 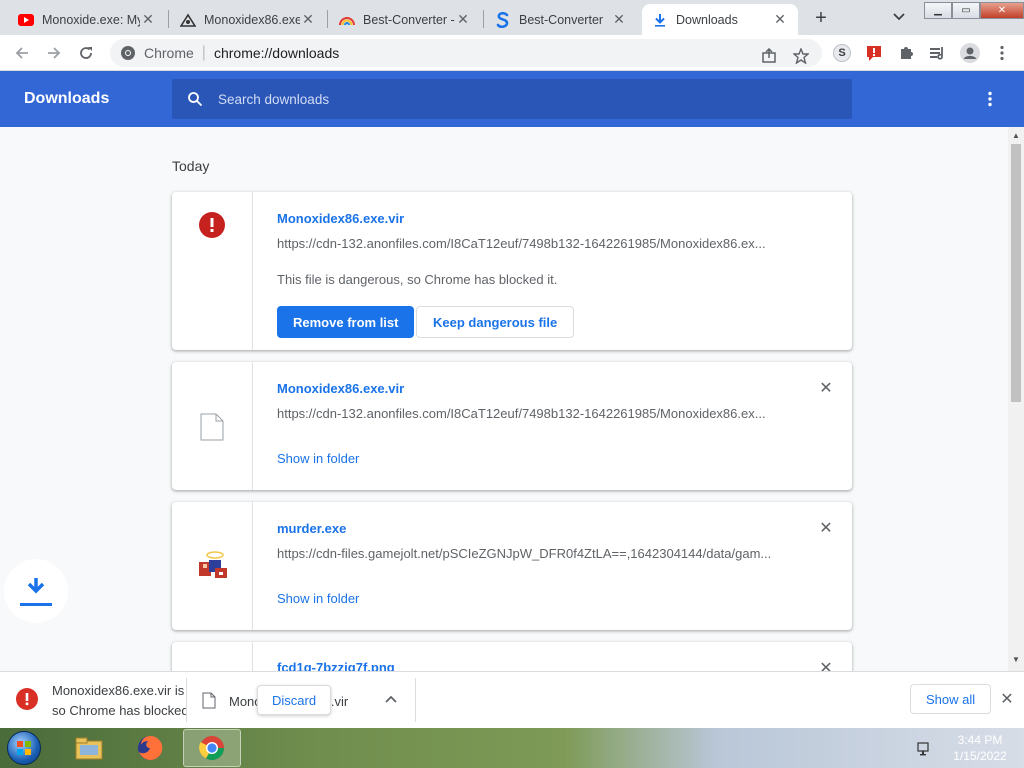 What do you see at coordinates (169, 53) in the screenshot?
I see `site-chip: Chrome` at bounding box center [169, 53].